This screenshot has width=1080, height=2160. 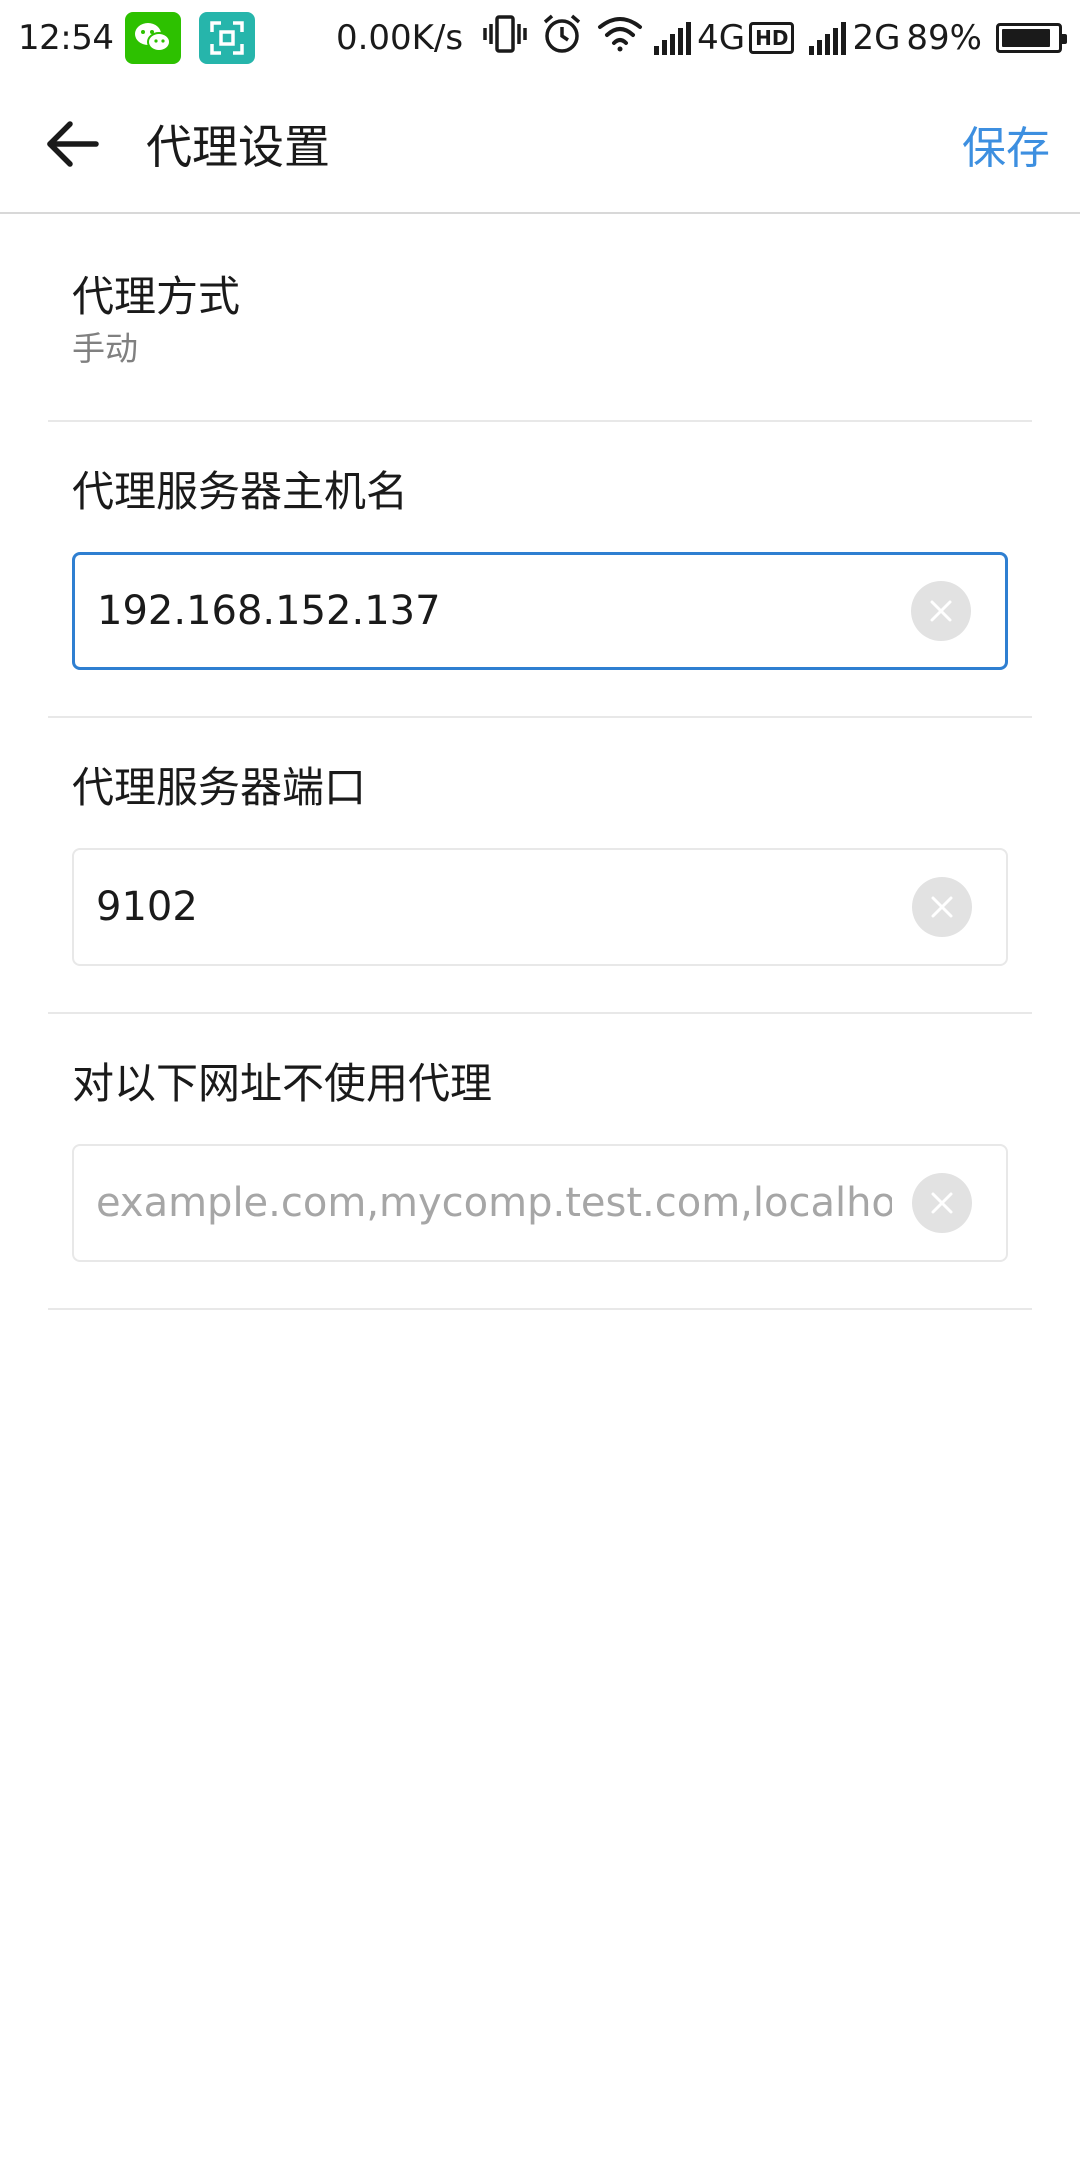 I want to click on page-title: 代理设置, so click(x=238, y=147).